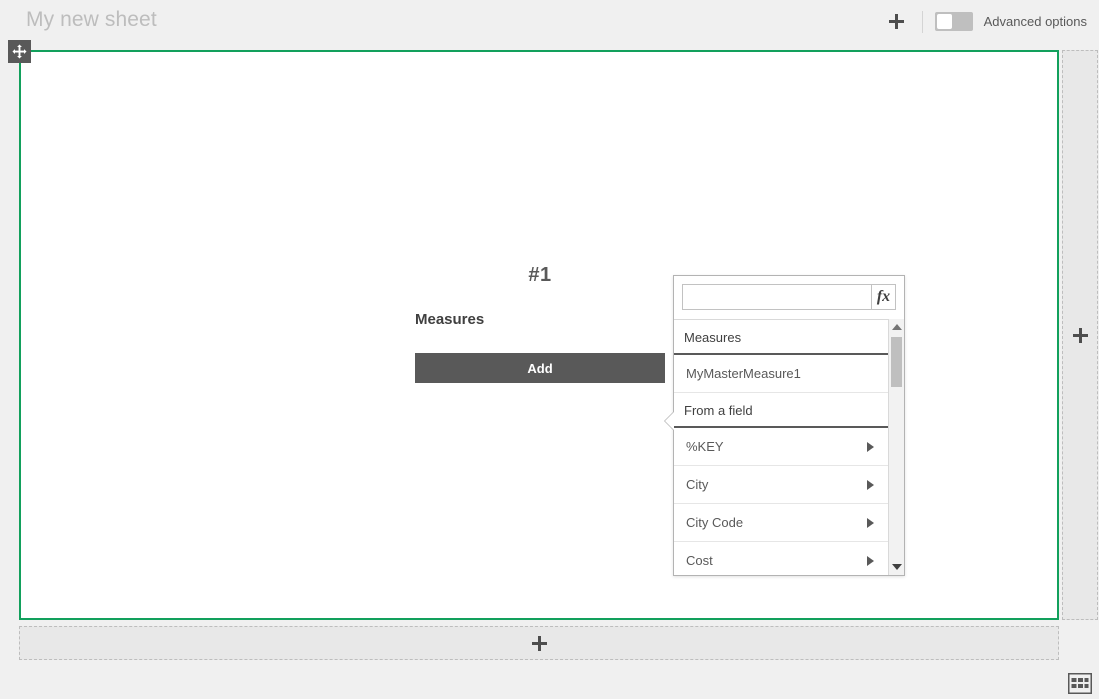 This screenshot has width=1099, height=699. I want to click on scrollbar-thumb, so click(896, 362).